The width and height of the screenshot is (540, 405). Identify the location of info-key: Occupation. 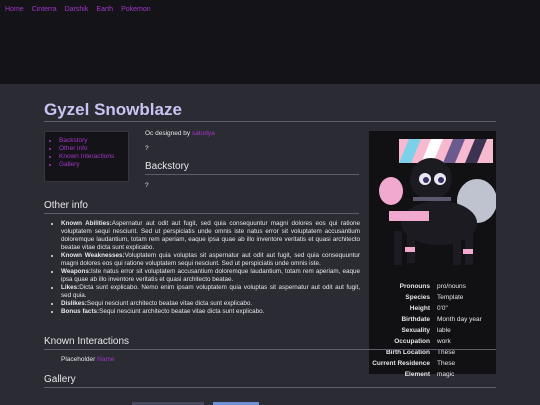
(412, 341).